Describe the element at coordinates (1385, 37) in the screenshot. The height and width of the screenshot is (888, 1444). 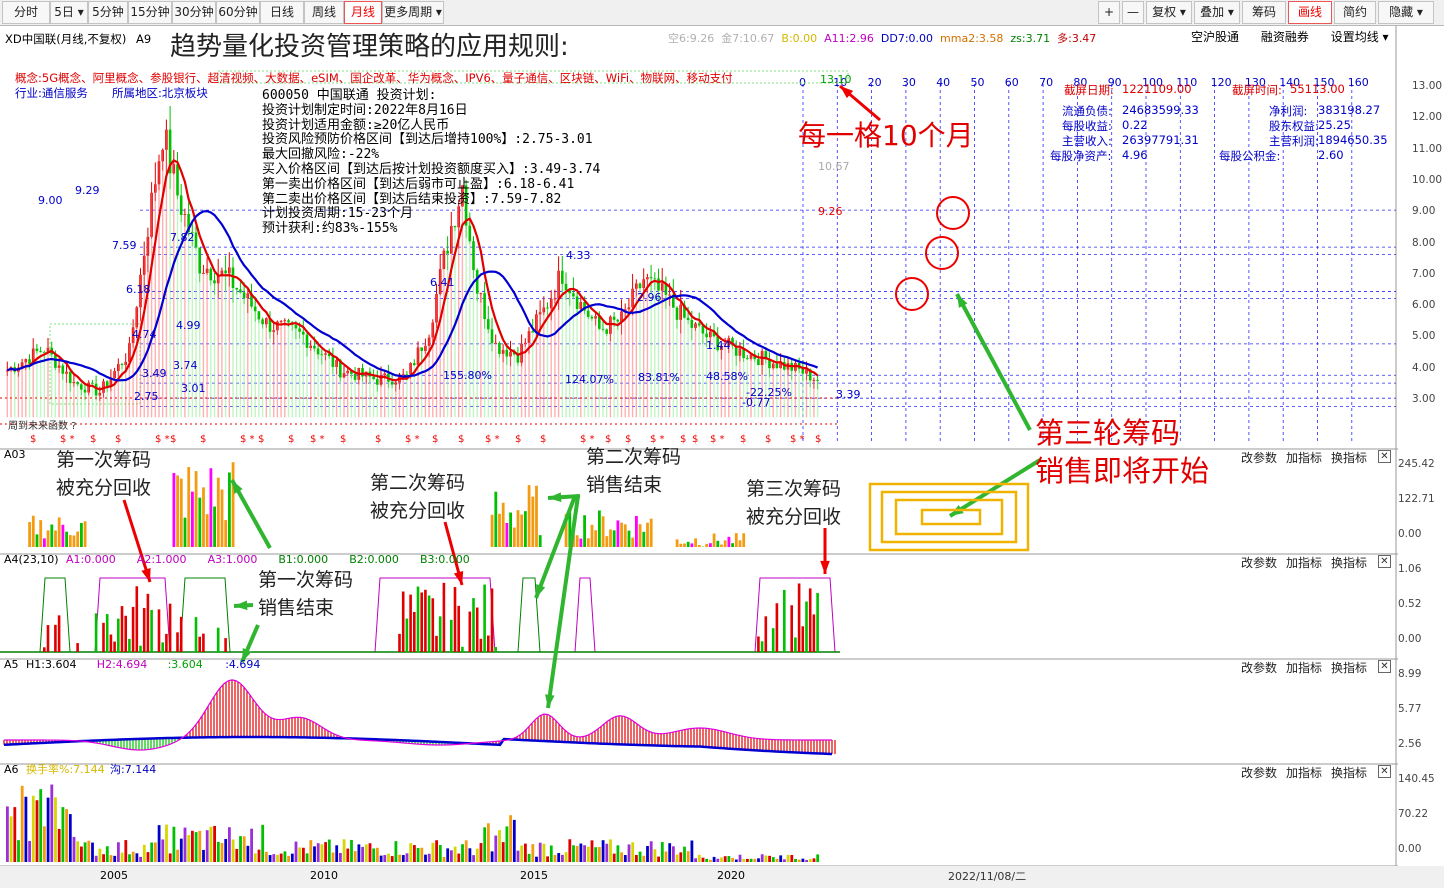
I see `chevron-down-icon: ▾` at that location.